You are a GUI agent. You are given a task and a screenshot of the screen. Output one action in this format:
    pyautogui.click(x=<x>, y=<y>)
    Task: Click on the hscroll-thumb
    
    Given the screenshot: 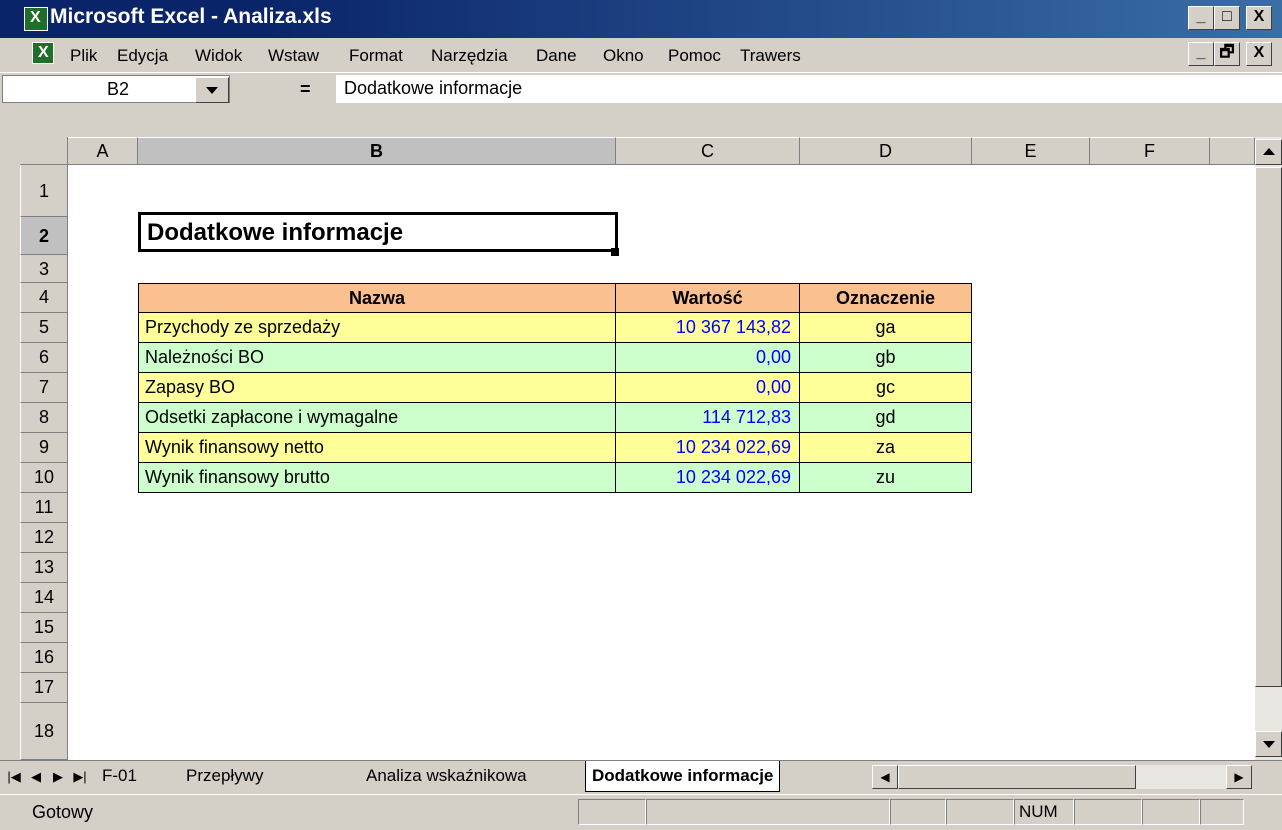 What is the action you would take?
    pyautogui.click(x=1017, y=777)
    